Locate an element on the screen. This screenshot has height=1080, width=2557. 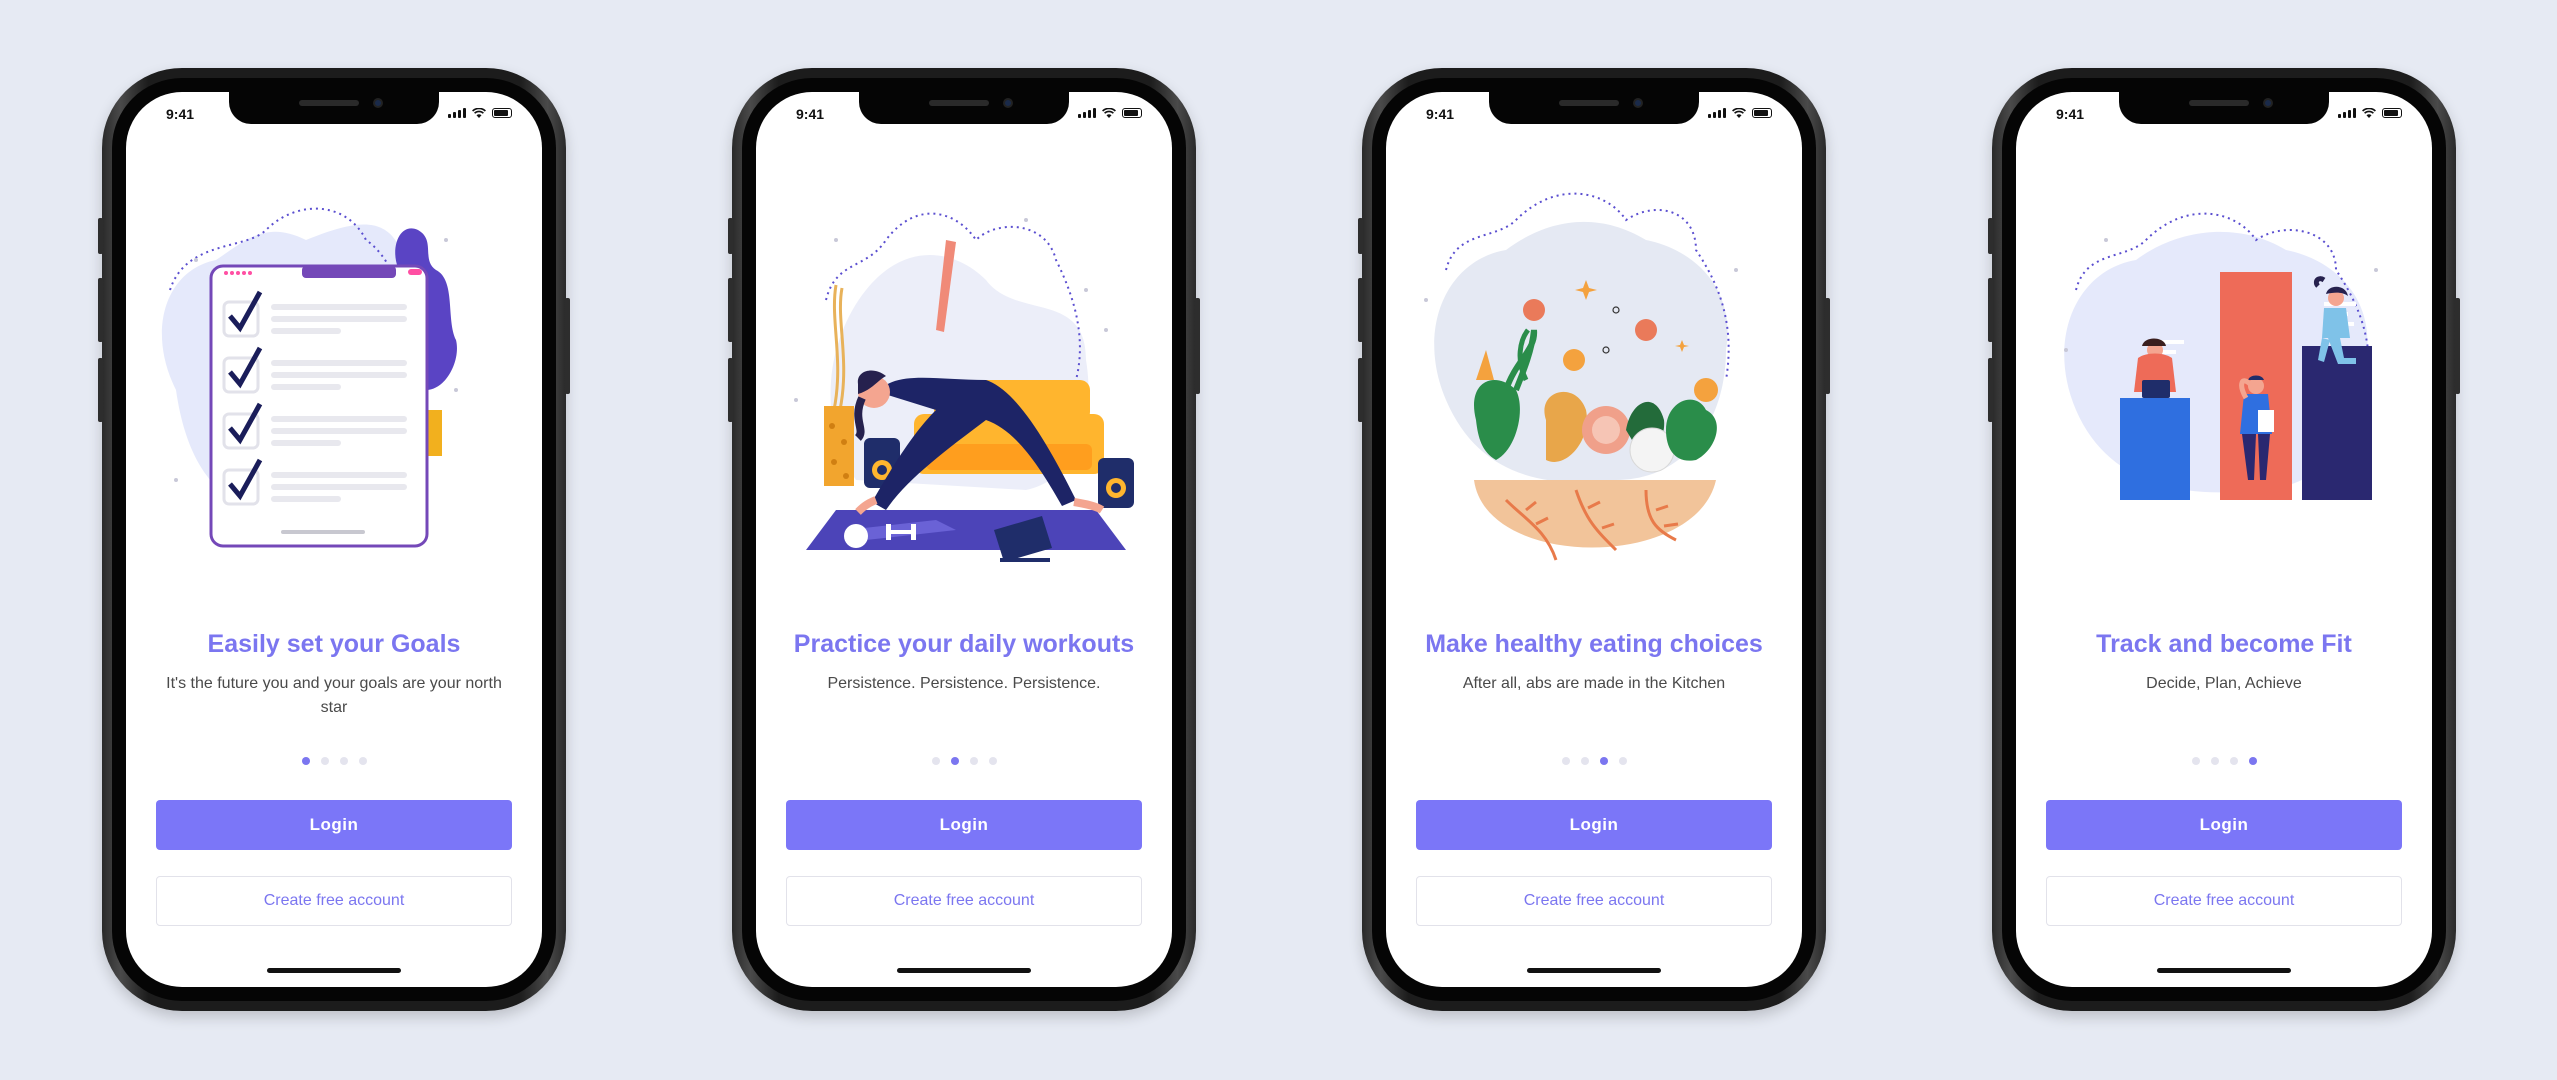
healthy-food-bowl-illustration is located at coordinates (1581, 376).